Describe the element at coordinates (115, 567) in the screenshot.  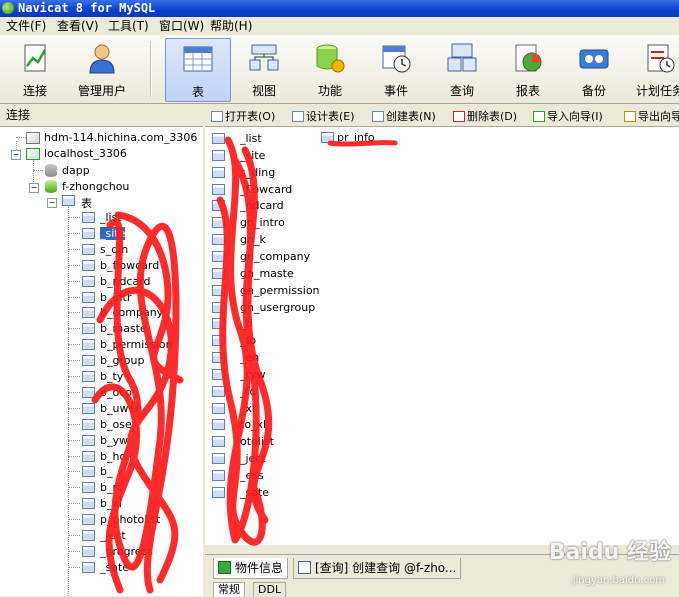
I see `tree-table-label: _sate` at that location.